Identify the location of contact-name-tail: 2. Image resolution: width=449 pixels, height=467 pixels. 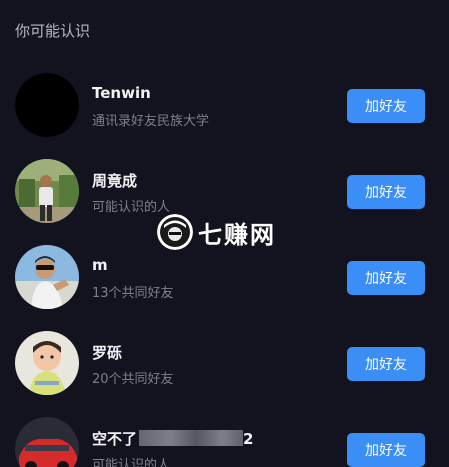
(248, 439).